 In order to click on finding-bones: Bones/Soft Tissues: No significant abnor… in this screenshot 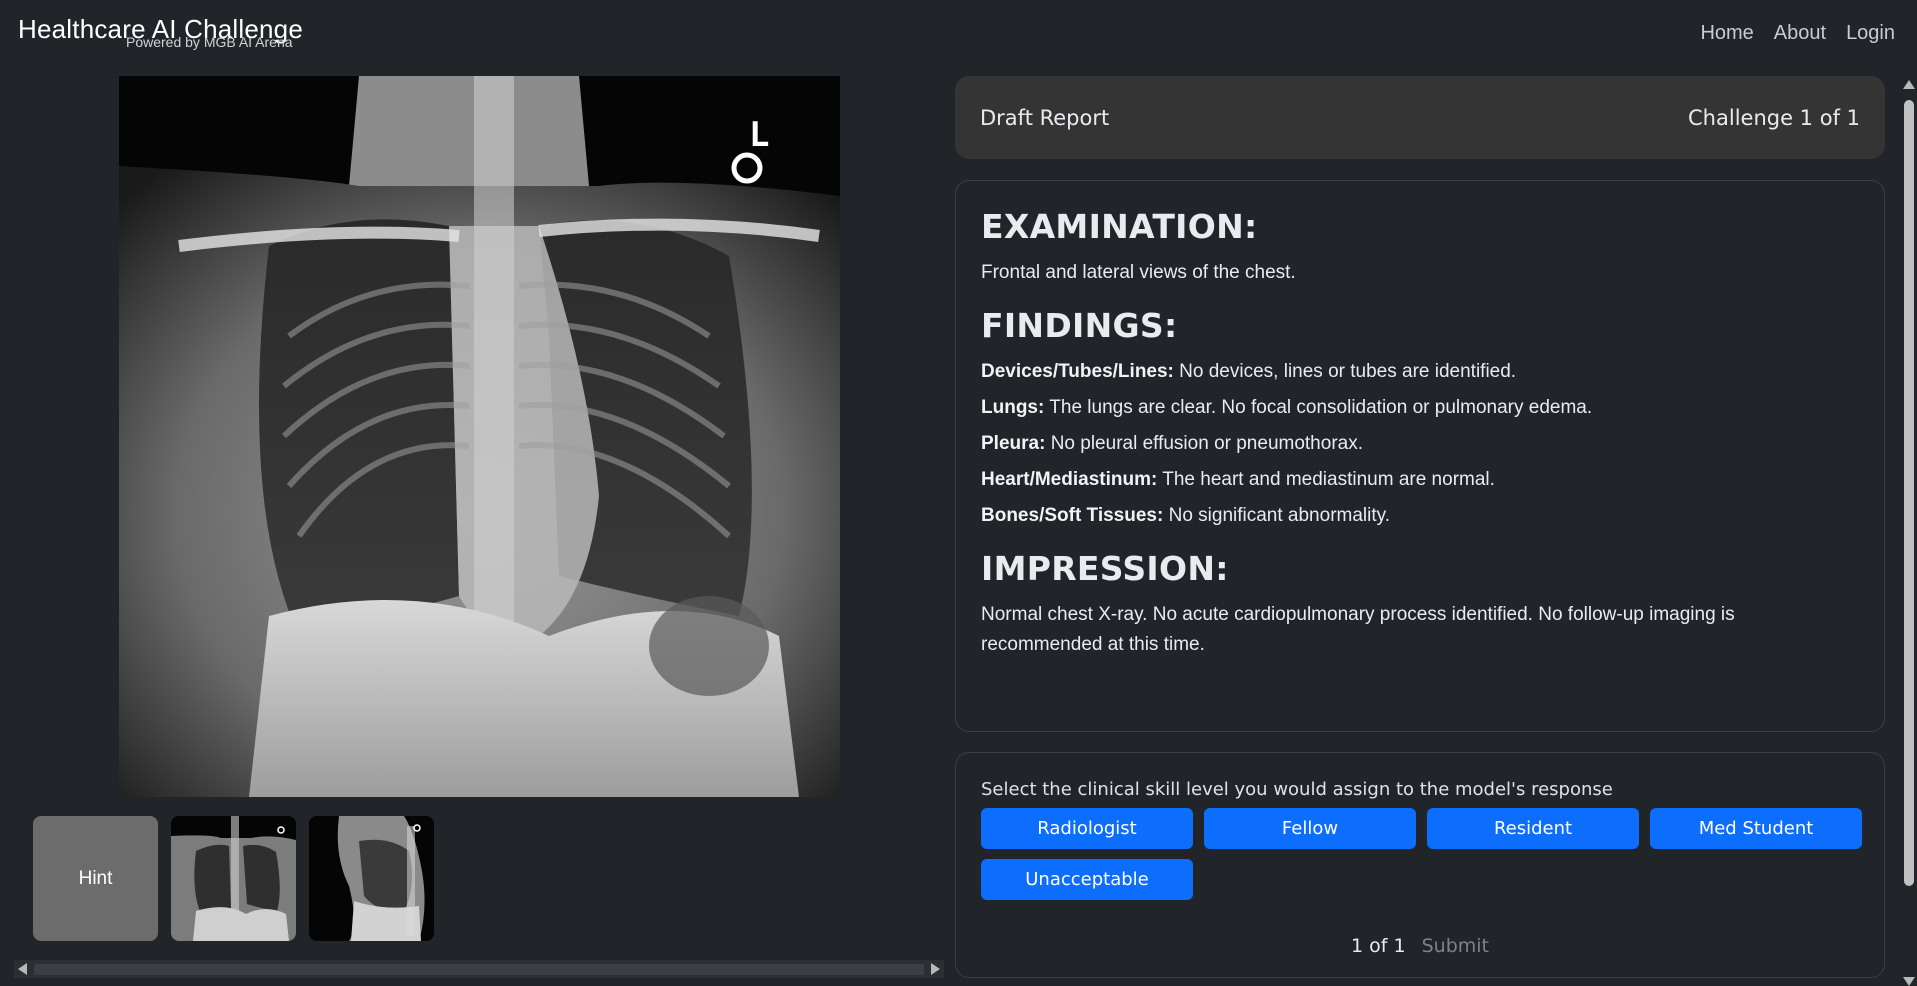, I will do `click(1186, 515)`.